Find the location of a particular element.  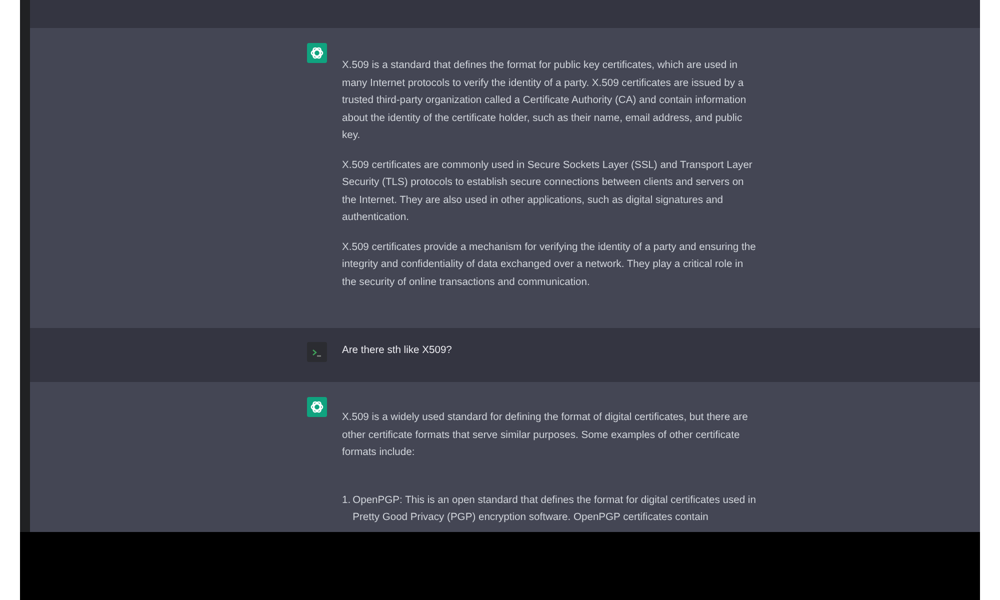

terminal-avatar-icon is located at coordinates (317, 352).